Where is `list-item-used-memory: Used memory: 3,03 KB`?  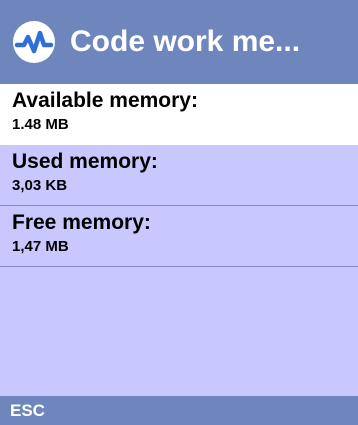
list-item-used-memory: Used memory: 3,03 KB is located at coordinates (179, 175).